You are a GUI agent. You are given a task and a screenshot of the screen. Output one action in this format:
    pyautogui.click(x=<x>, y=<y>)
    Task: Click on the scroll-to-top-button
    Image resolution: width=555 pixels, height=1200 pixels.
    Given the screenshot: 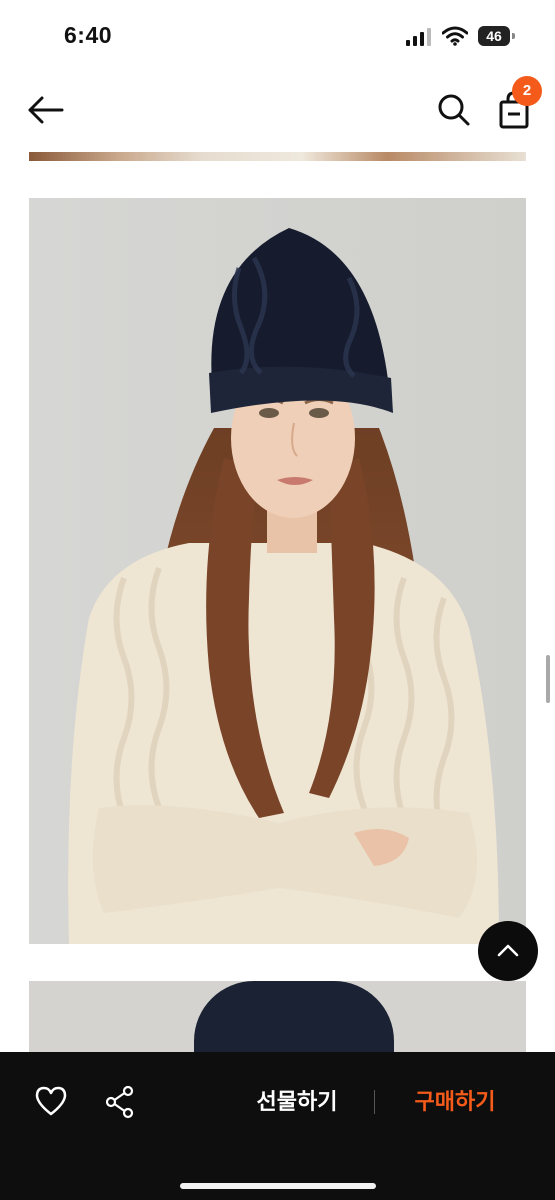 What is the action you would take?
    pyautogui.click(x=508, y=951)
    